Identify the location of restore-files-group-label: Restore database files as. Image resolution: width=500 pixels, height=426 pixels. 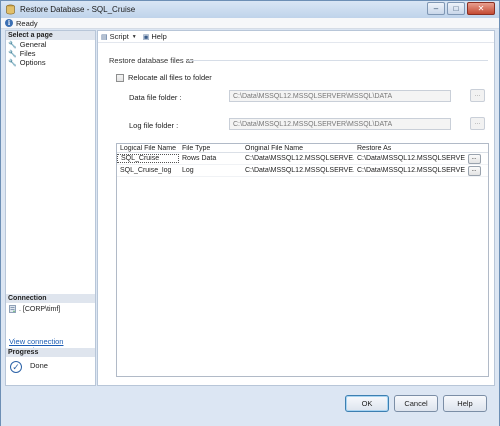
(151, 60).